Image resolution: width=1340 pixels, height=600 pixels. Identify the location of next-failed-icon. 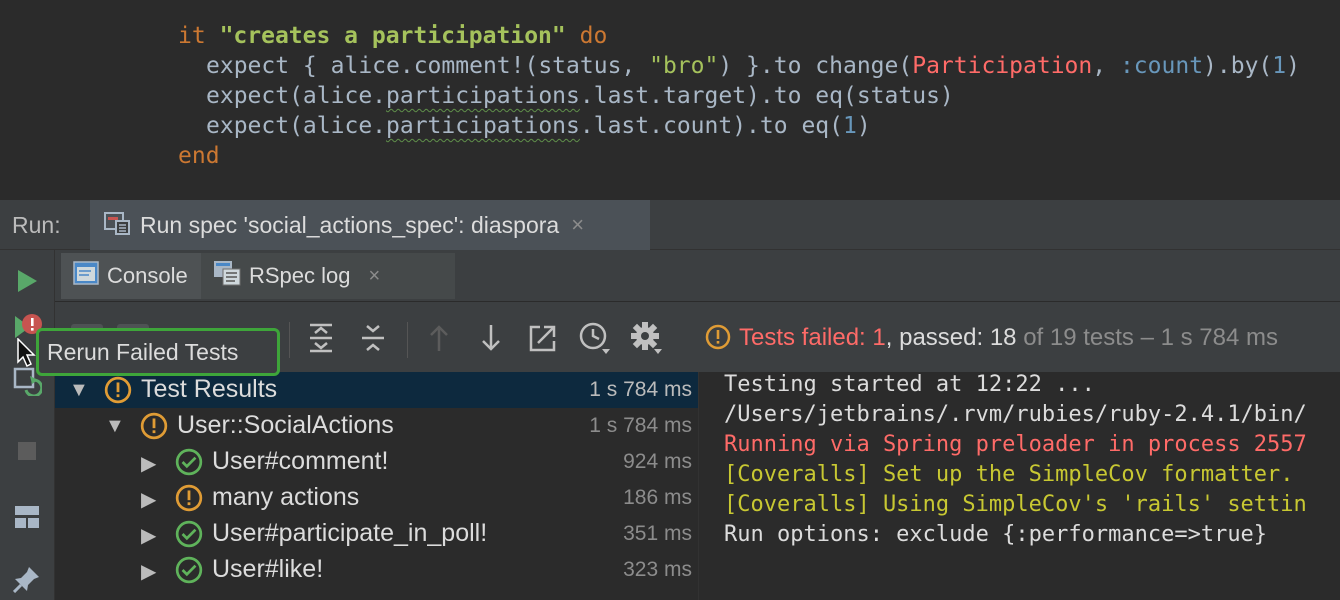
(491, 338).